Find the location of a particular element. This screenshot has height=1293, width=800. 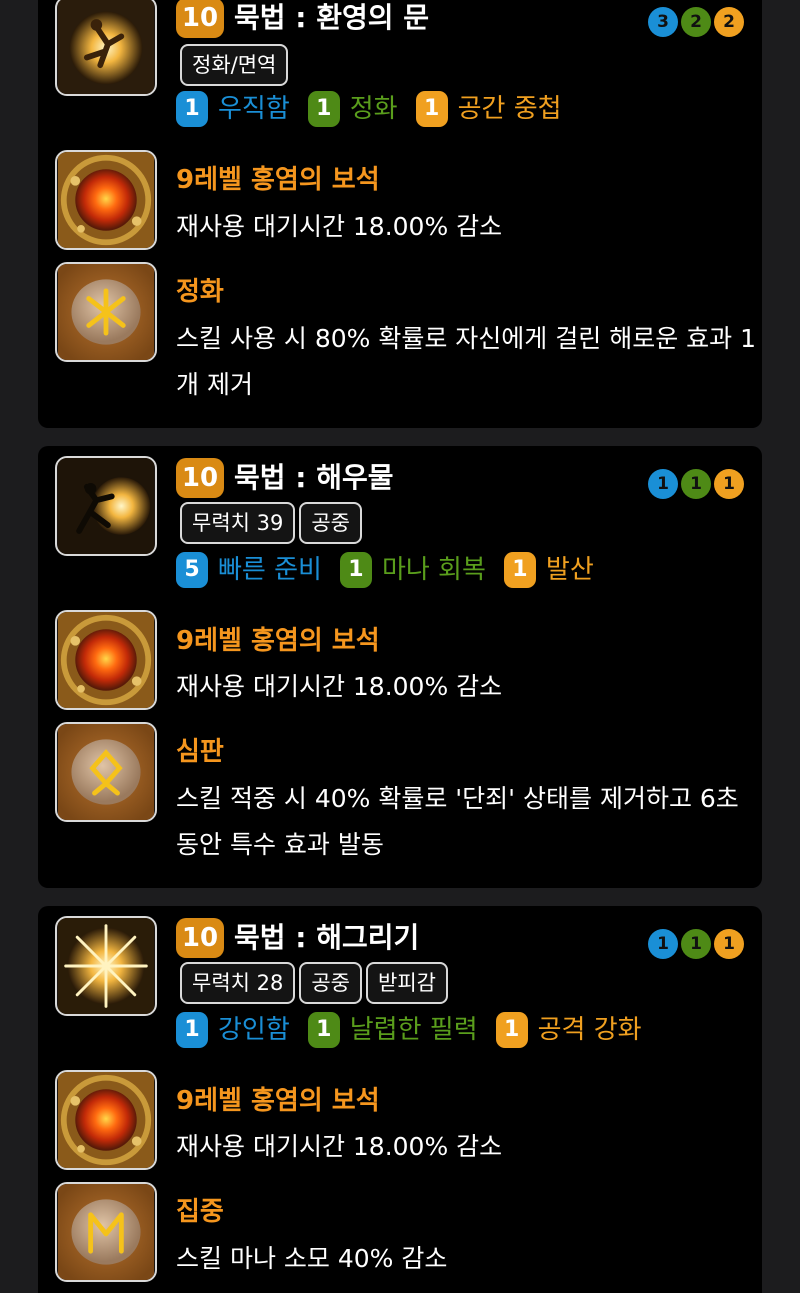

tripod-item: 5 빠른 준비 is located at coordinates (249, 570).